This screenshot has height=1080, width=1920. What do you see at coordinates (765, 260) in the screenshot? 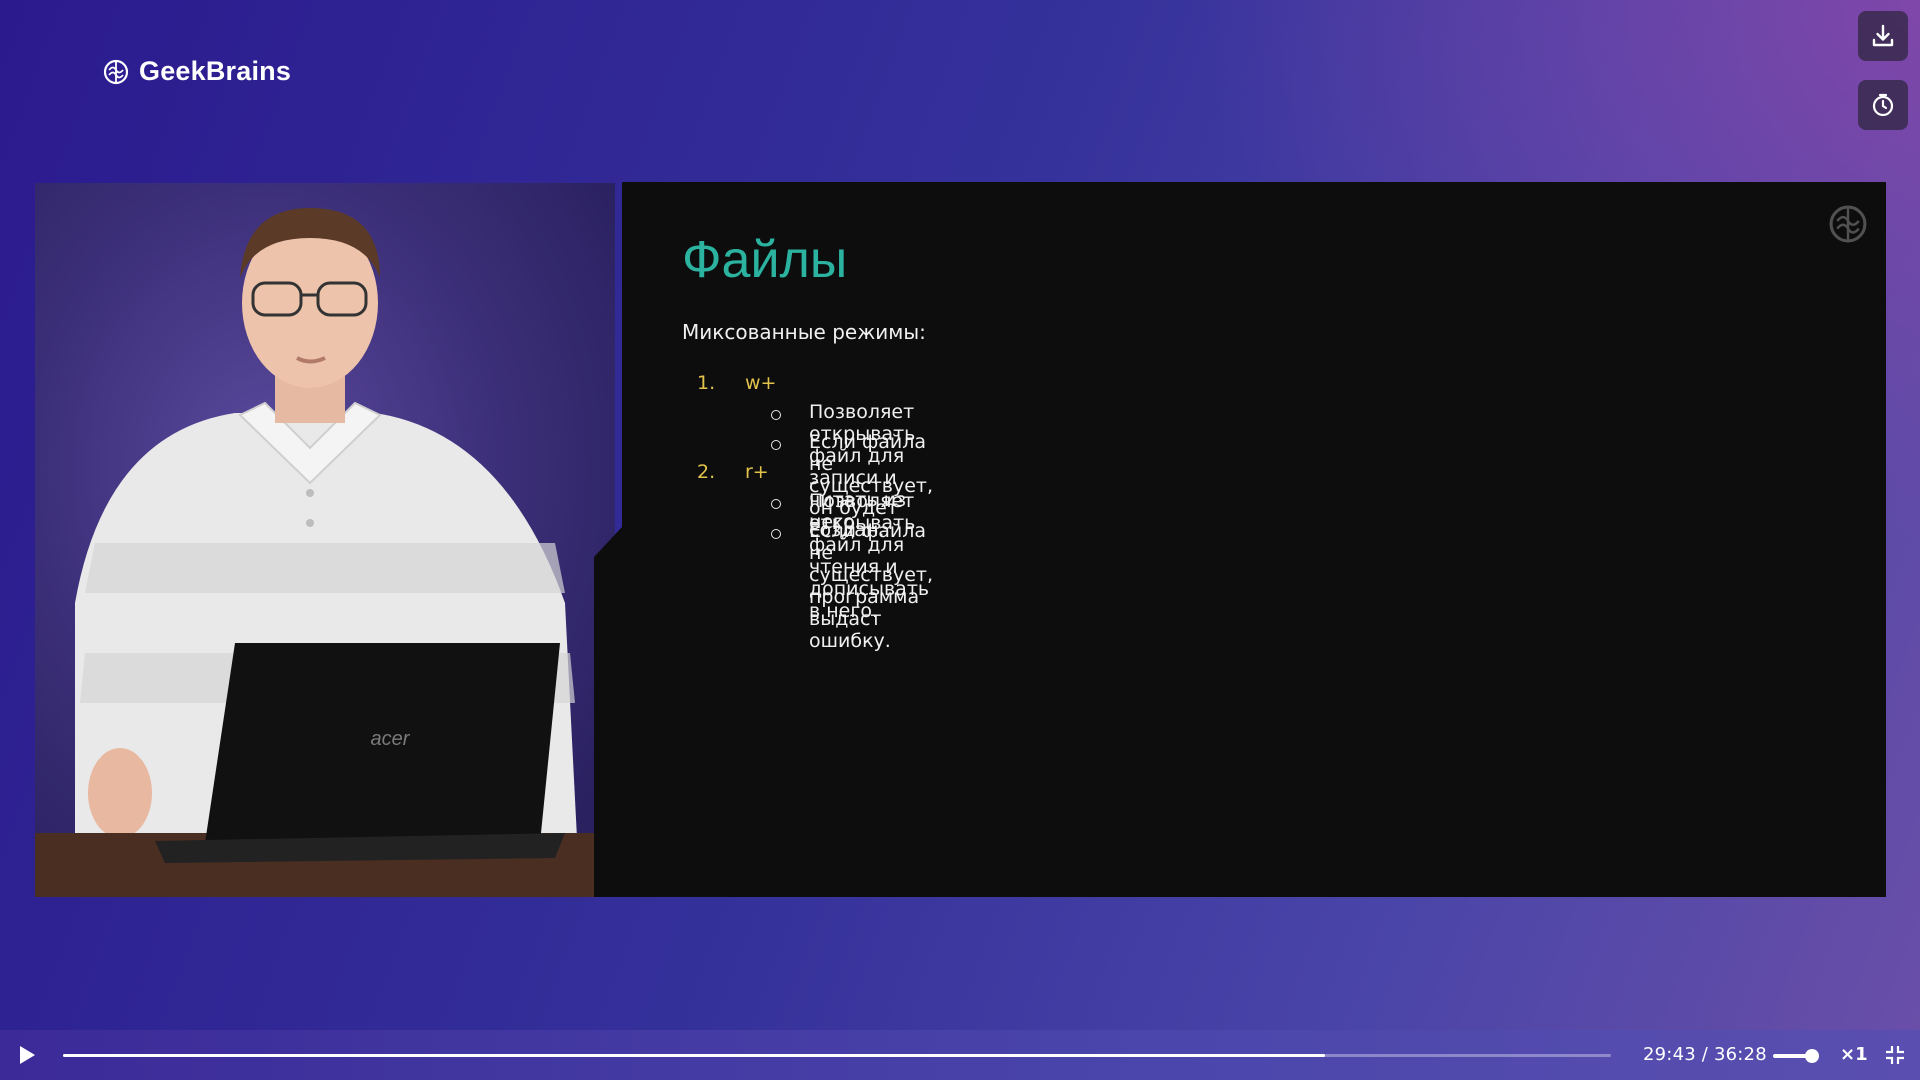
I see `slide-title: Файлы` at bounding box center [765, 260].